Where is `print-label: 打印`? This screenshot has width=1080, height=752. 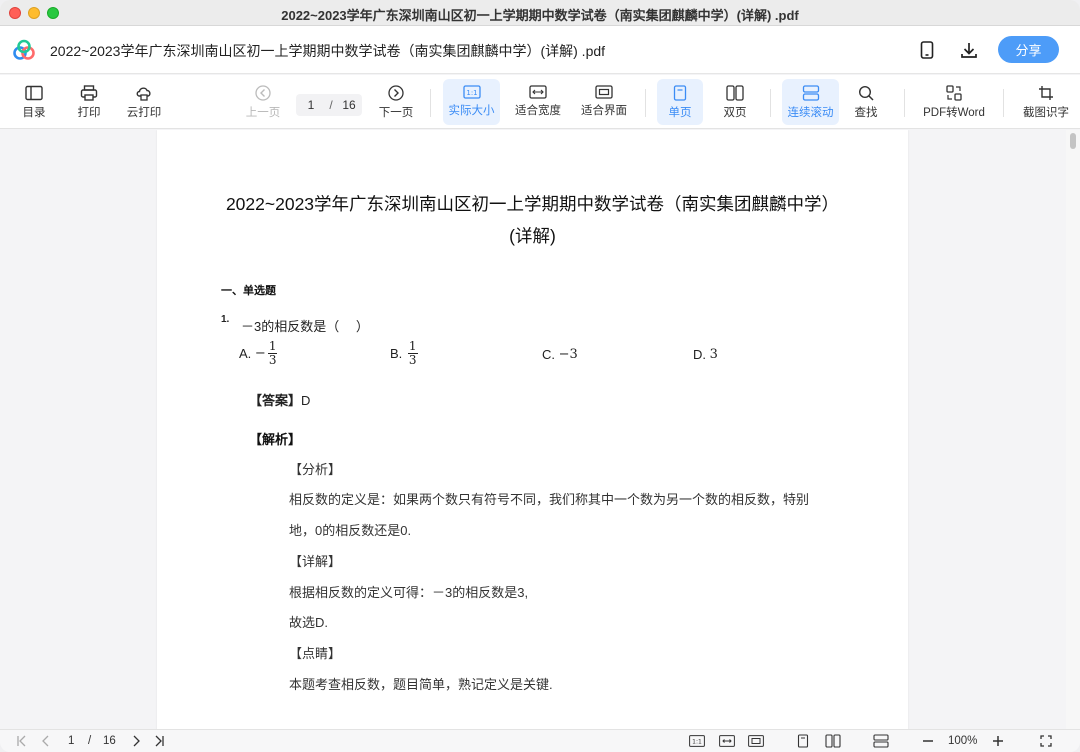
print-label: 打印 is located at coordinates (89, 113).